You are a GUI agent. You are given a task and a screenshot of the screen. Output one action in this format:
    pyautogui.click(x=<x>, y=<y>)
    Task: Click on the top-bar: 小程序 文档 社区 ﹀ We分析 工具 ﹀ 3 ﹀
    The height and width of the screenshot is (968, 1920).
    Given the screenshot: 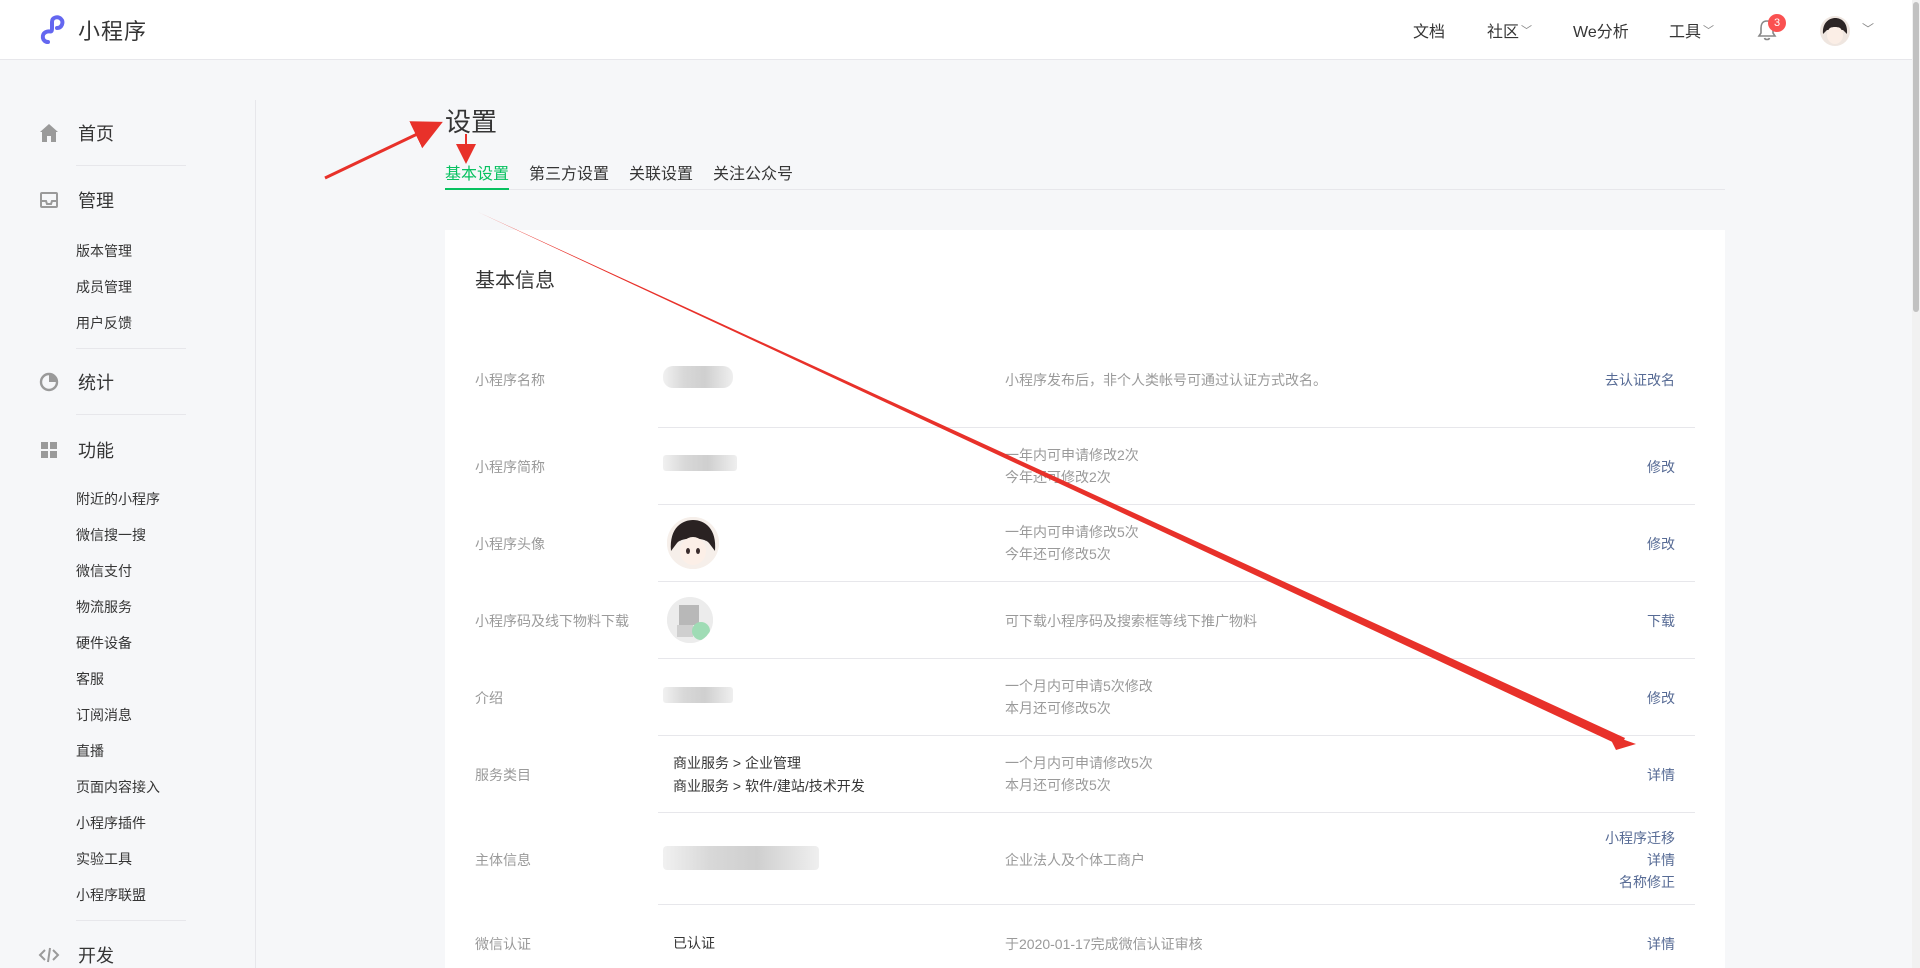 What is the action you would take?
    pyautogui.click(x=960, y=30)
    